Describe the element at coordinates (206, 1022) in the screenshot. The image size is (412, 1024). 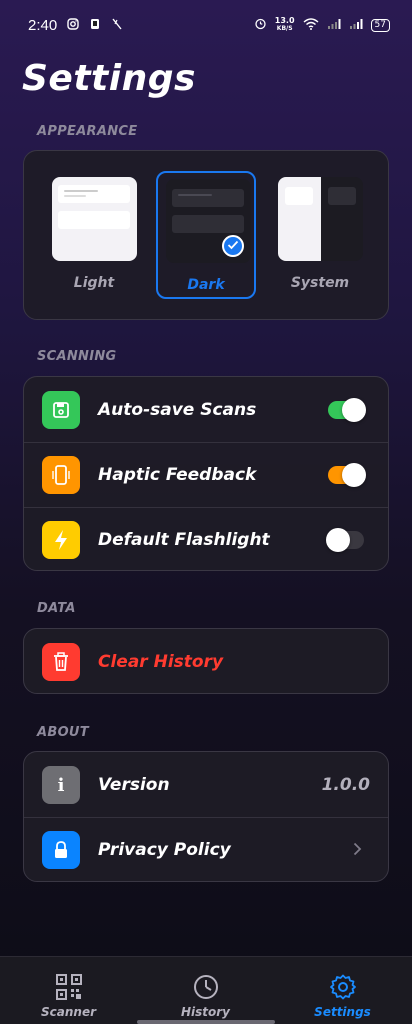
I see `home-indicator` at that location.